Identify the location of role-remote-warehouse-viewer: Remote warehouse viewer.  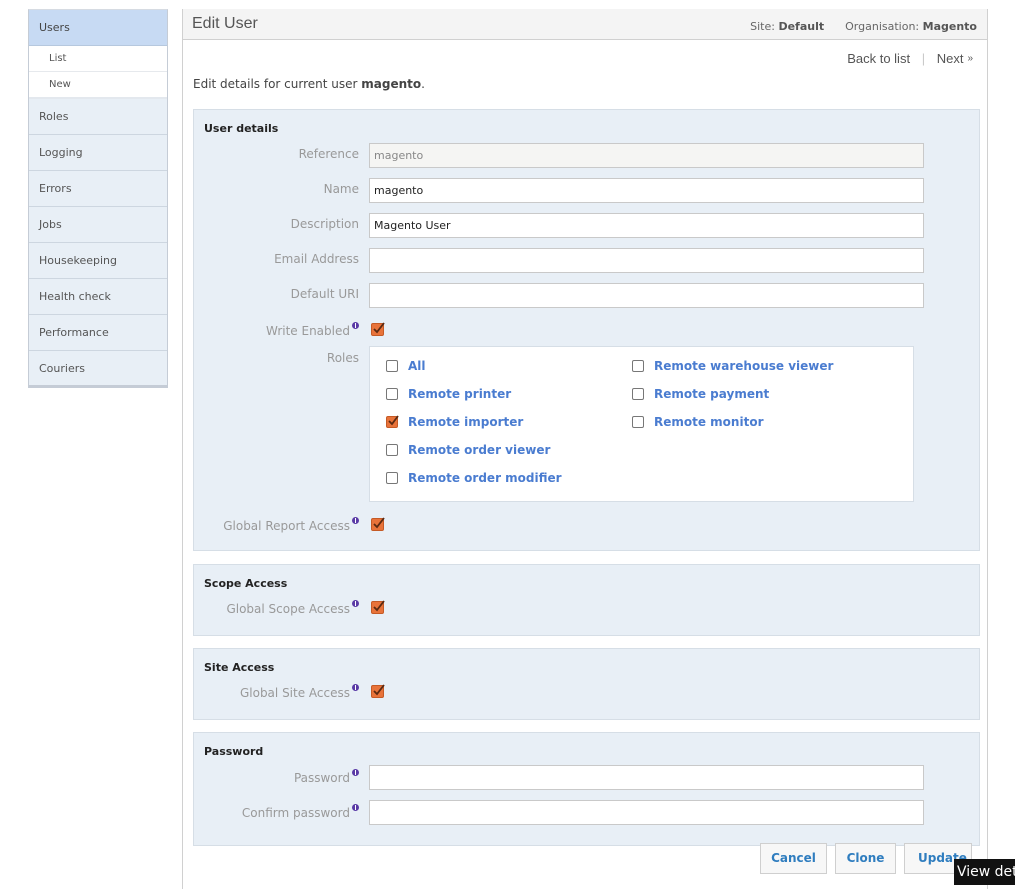
(732, 367).